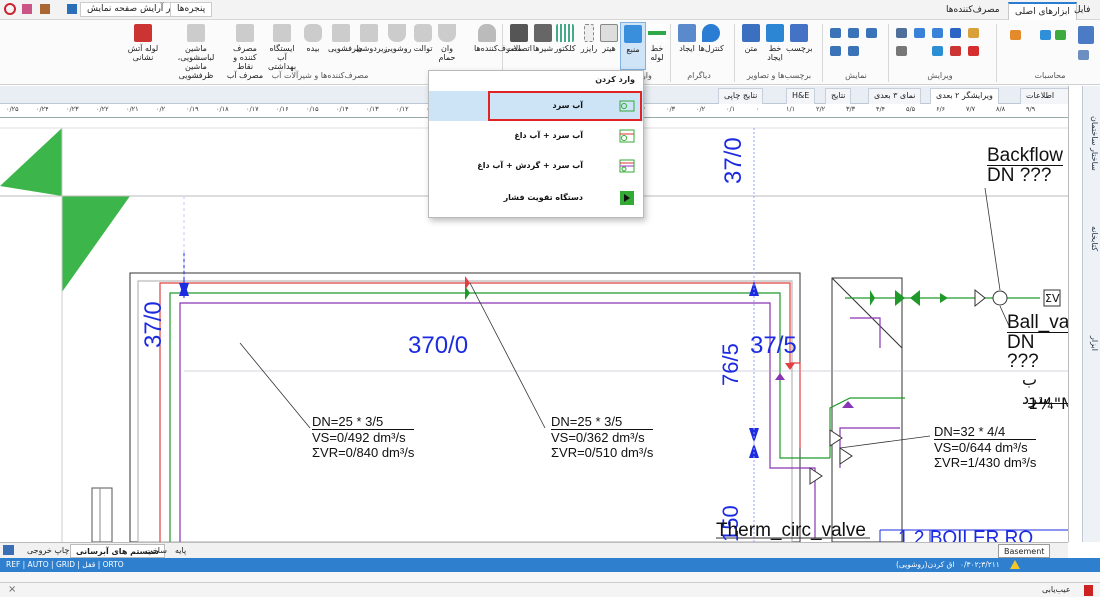 The image size is (1100, 597). What do you see at coordinates (1082, 11) in the screenshot?
I see `tab-file: فایل` at bounding box center [1082, 11].